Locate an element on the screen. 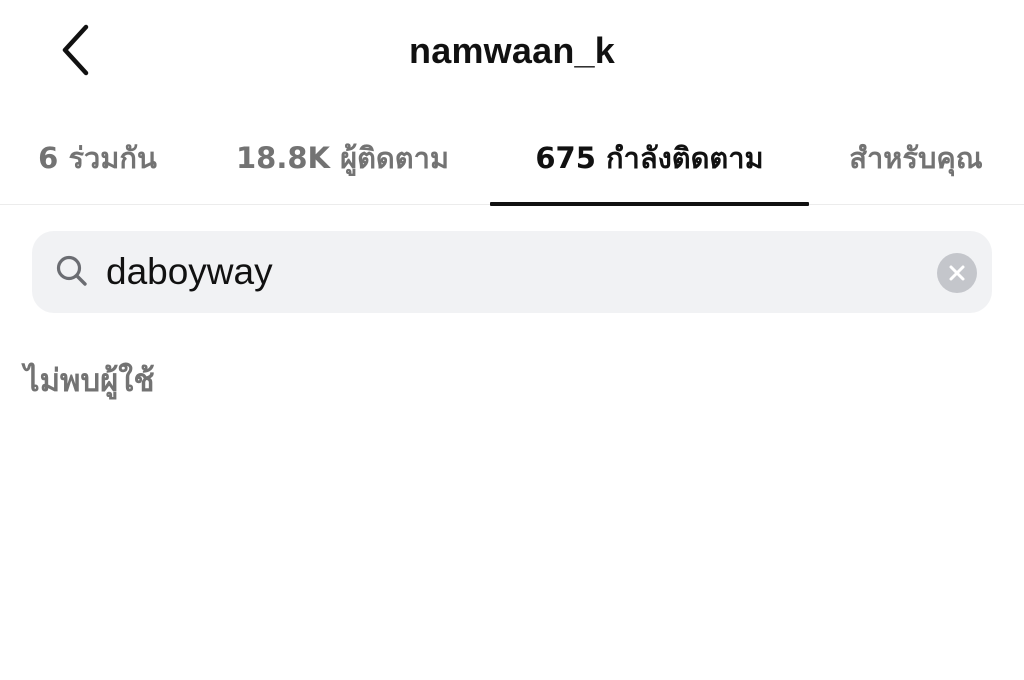 Image resolution: width=1024 pixels, height=680 pixels. tab-label: สำหรับคุณ is located at coordinates (916, 157).